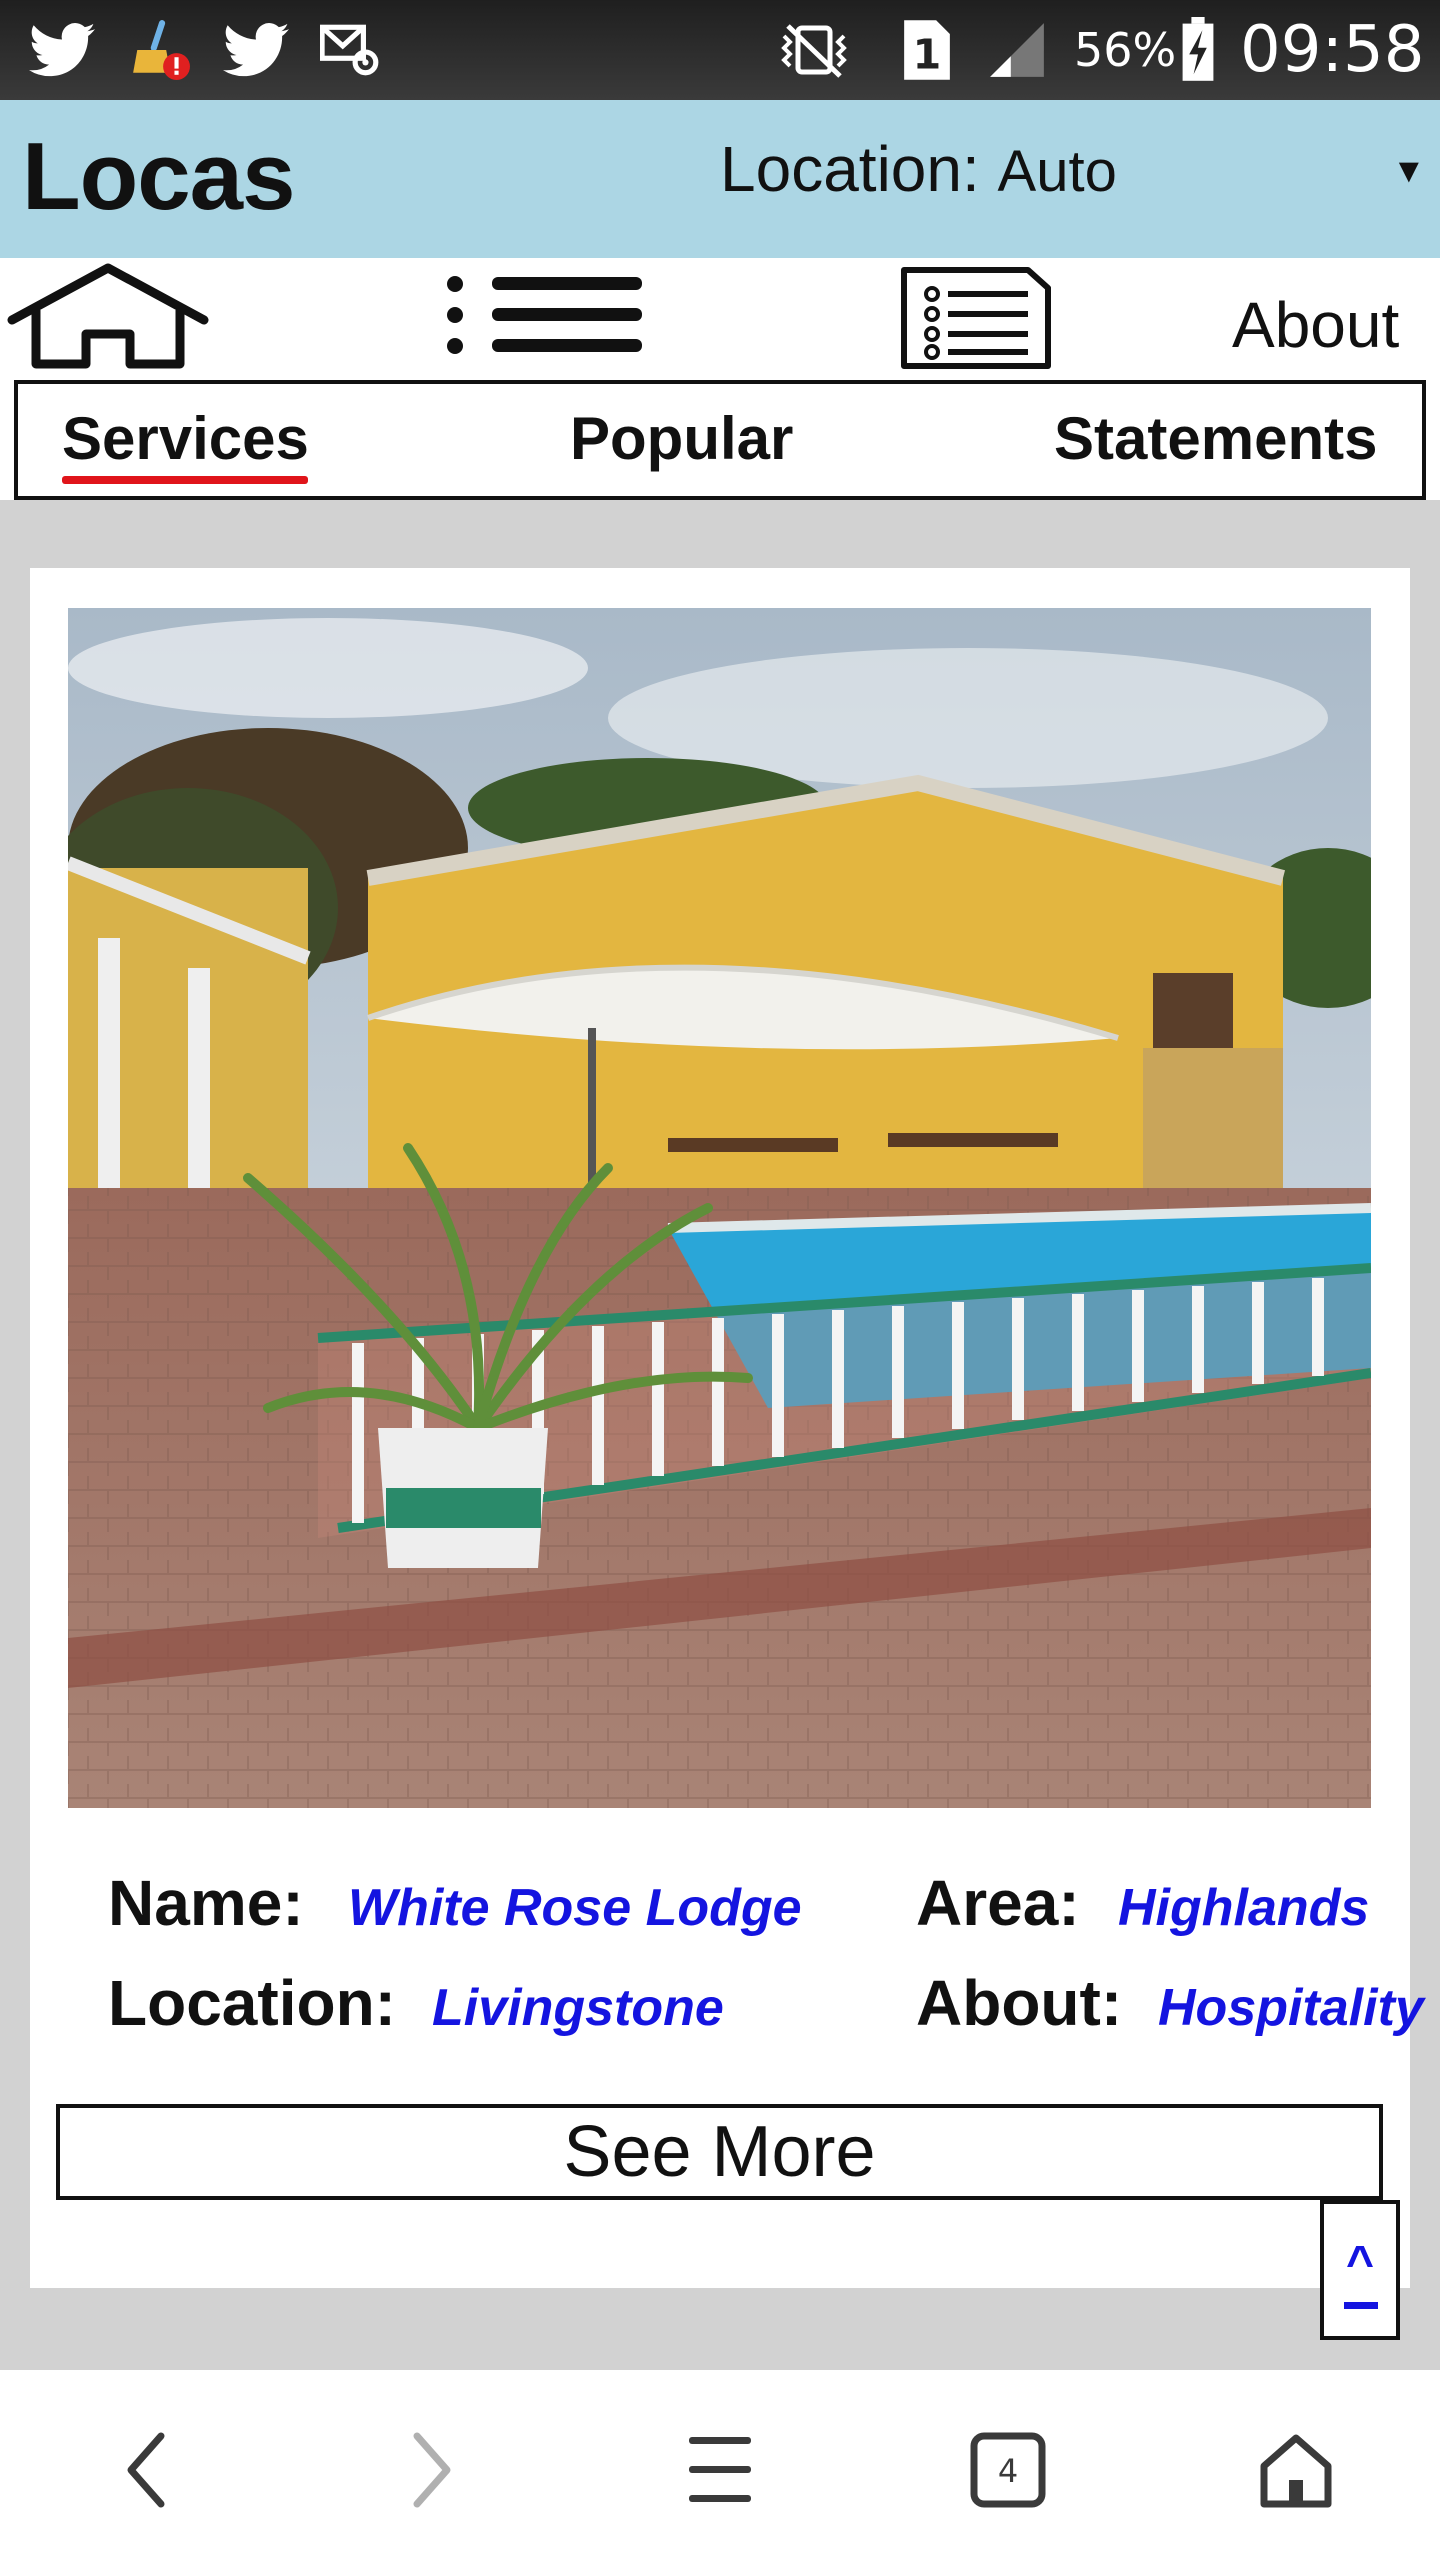  What do you see at coordinates (1125, 50) in the screenshot?
I see `battery-percent: 56%` at bounding box center [1125, 50].